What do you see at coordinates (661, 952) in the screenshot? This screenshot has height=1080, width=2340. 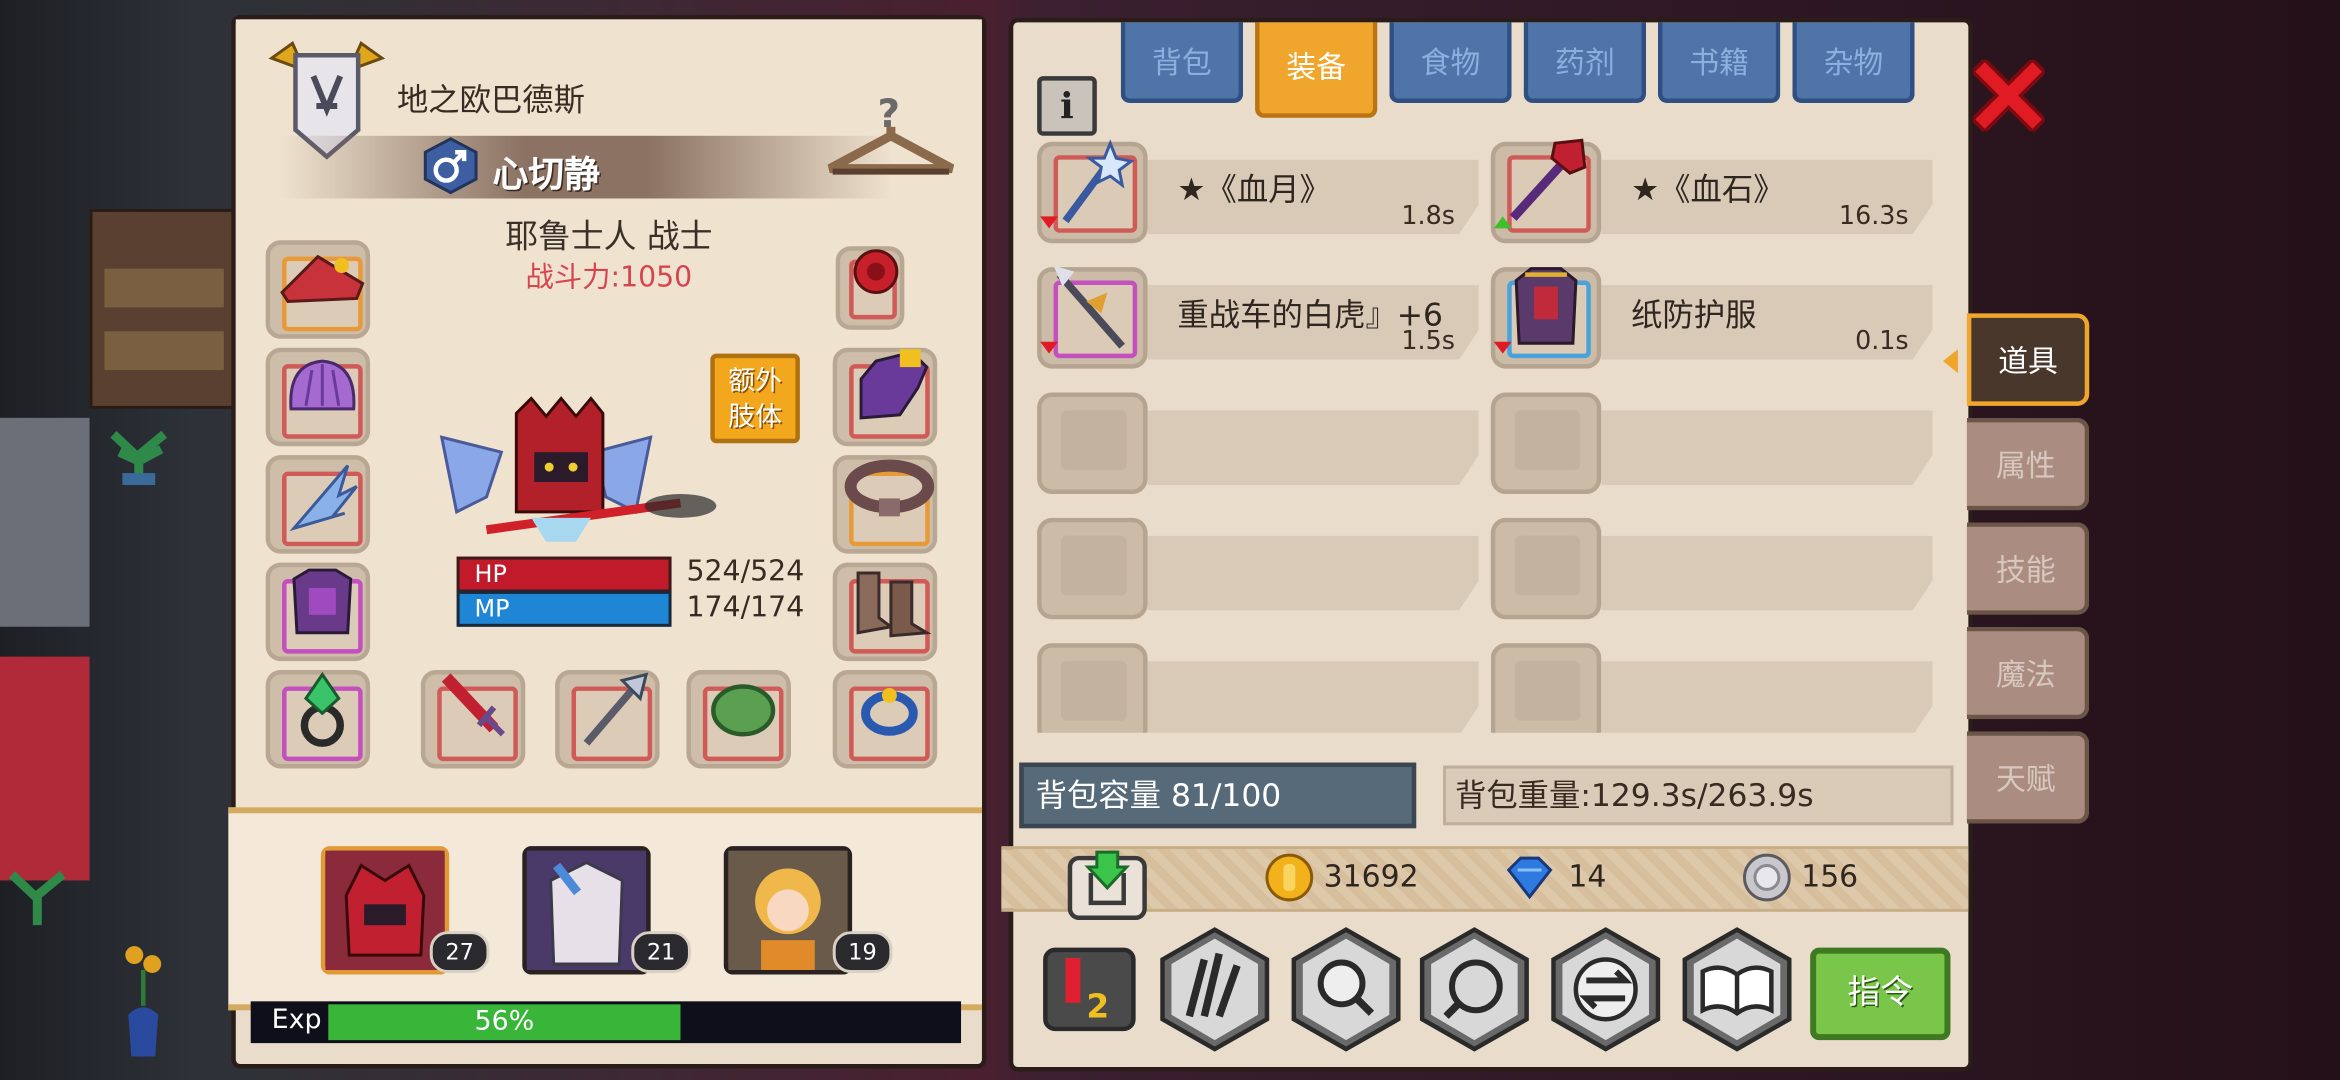 I see `party-level-badge: 21` at bounding box center [661, 952].